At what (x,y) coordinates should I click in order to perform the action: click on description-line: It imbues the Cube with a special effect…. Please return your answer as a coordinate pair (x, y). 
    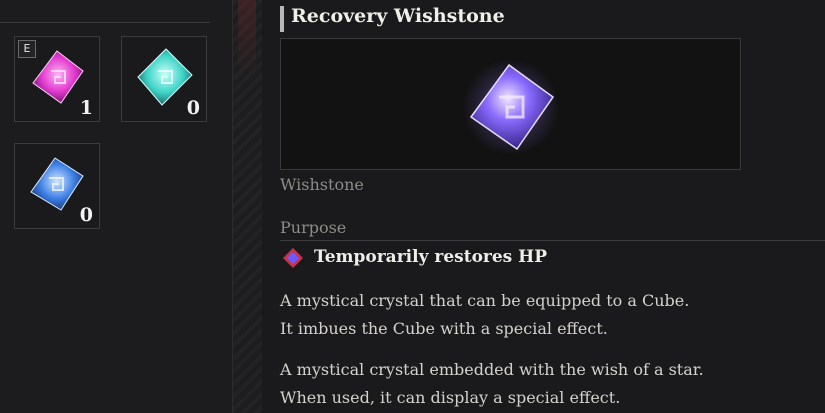
    Looking at the image, I should click on (444, 328).